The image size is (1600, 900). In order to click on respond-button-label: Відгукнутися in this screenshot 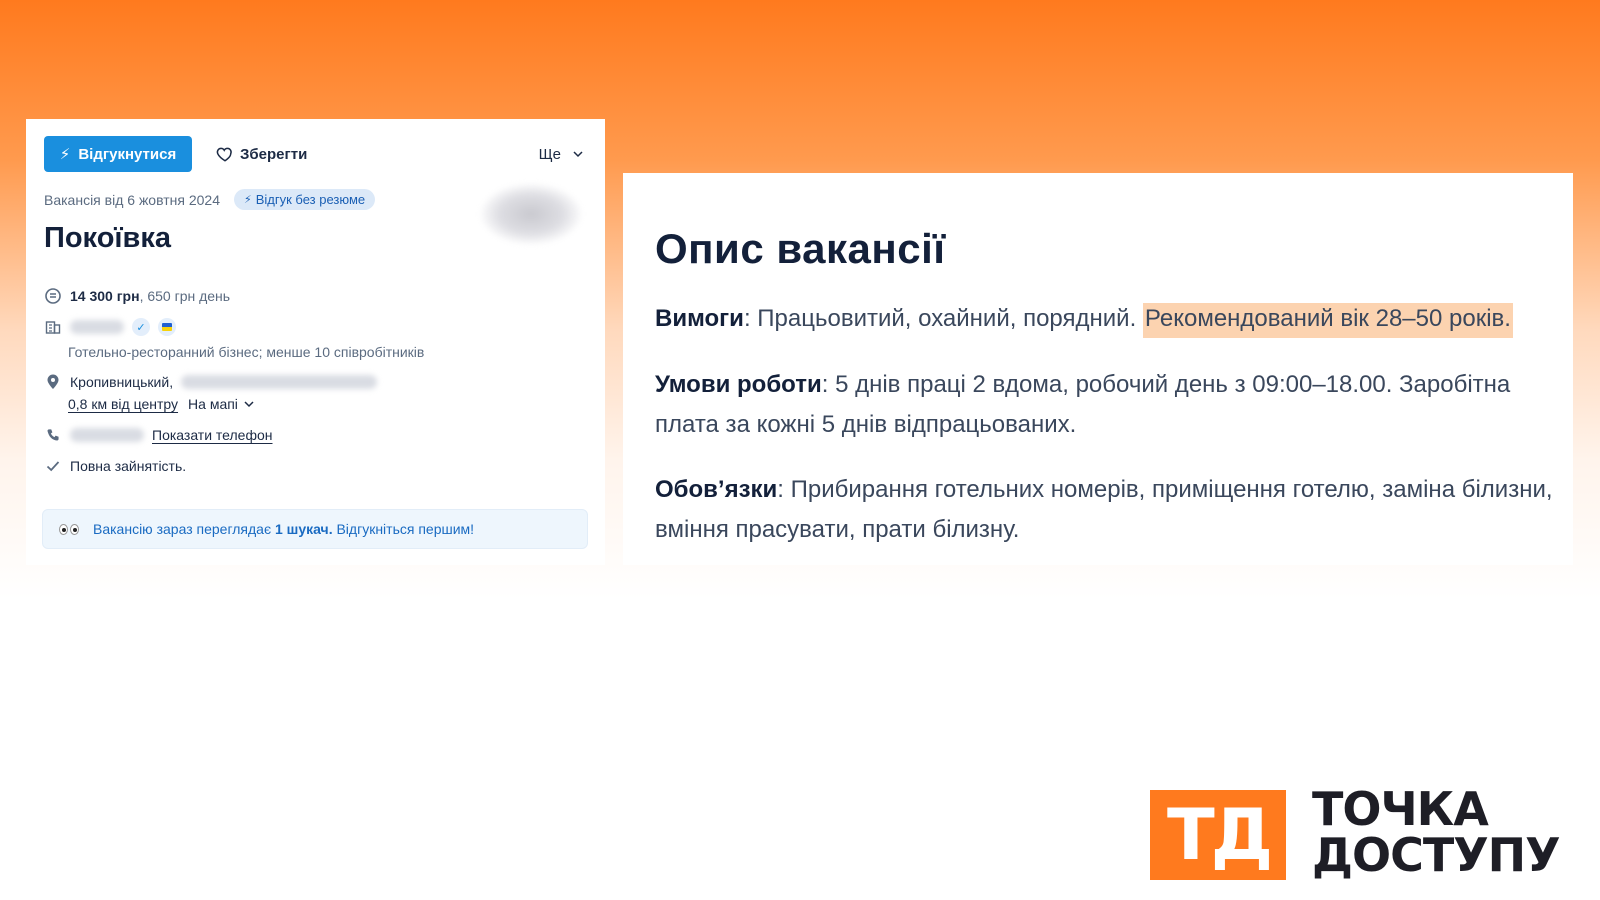, I will do `click(127, 154)`.